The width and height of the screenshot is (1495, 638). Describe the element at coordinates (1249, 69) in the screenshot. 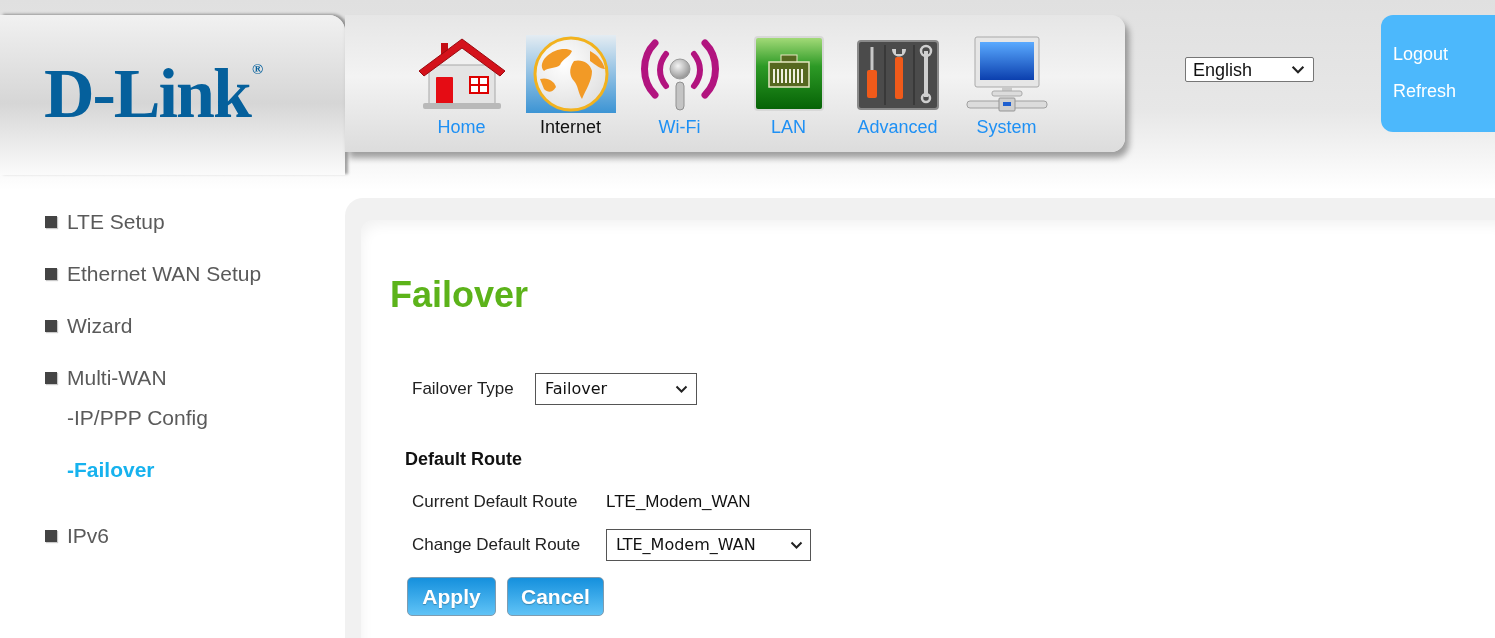

I see `language-select: English` at that location.